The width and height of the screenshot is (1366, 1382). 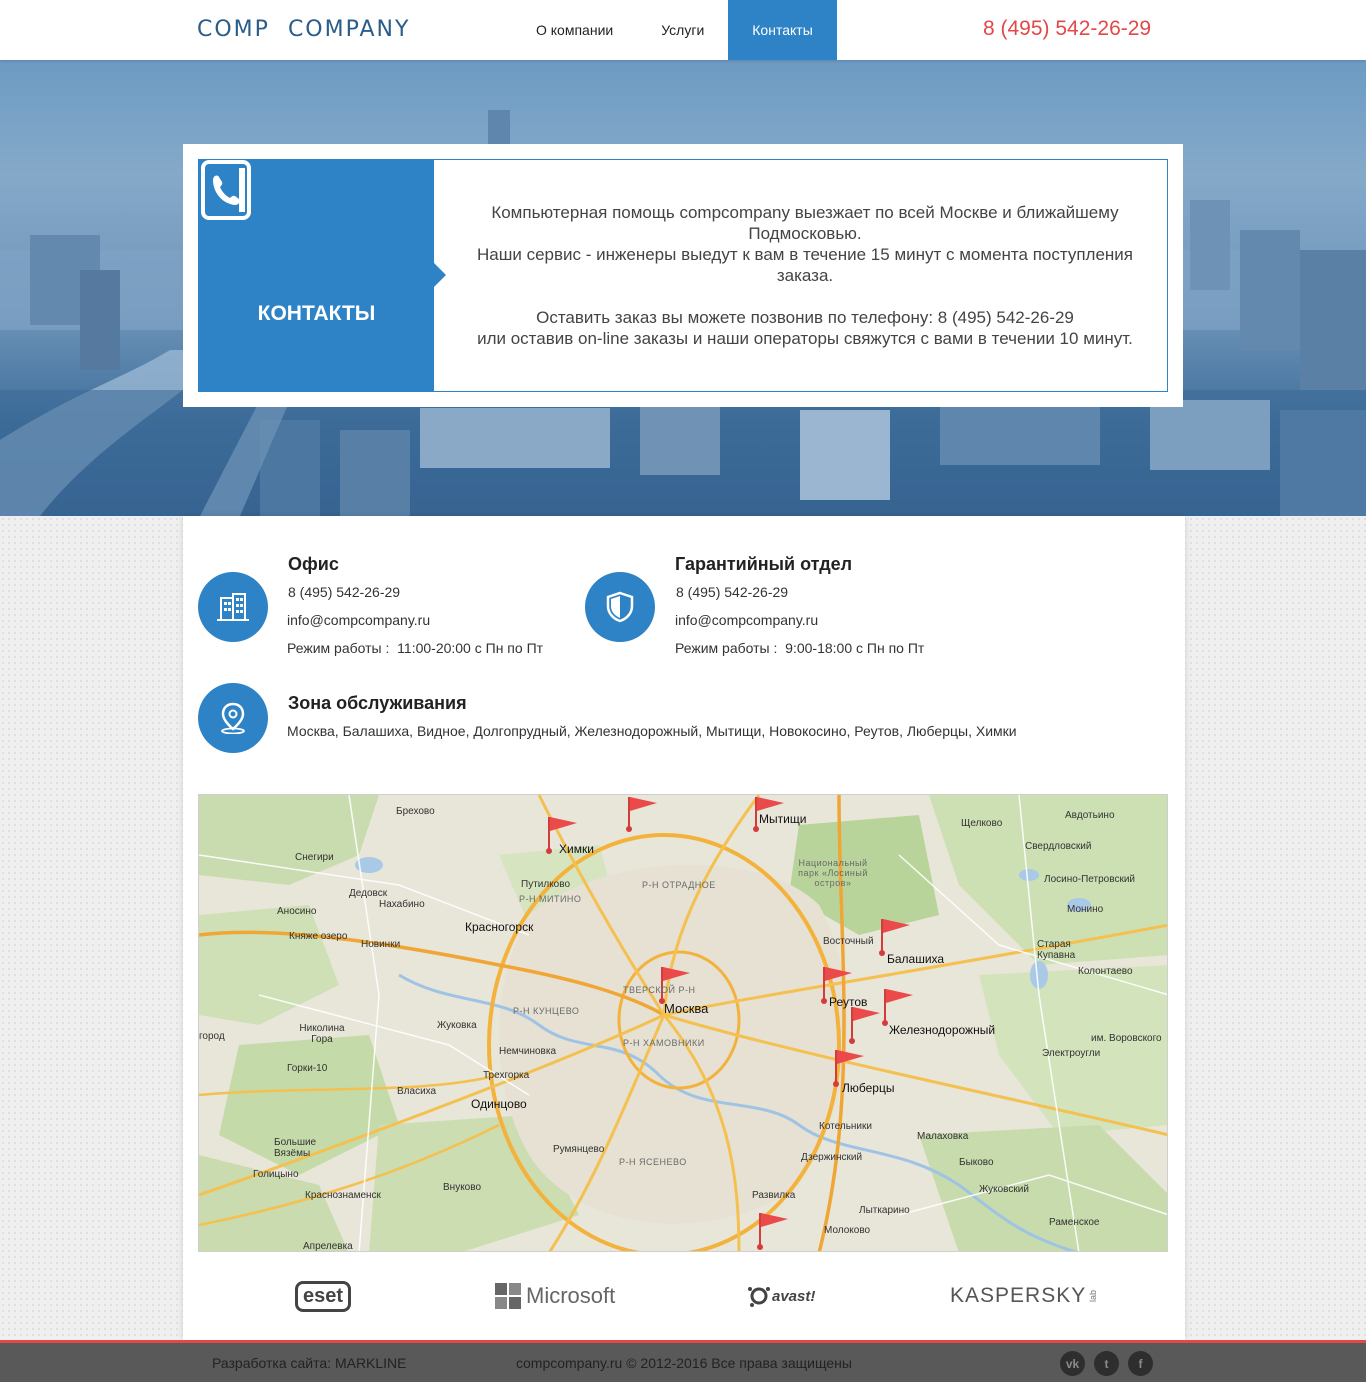 I want to click on warranty-hours-value: 9:00-18:00 с Пн по Пт, so click(x=855, y=648).